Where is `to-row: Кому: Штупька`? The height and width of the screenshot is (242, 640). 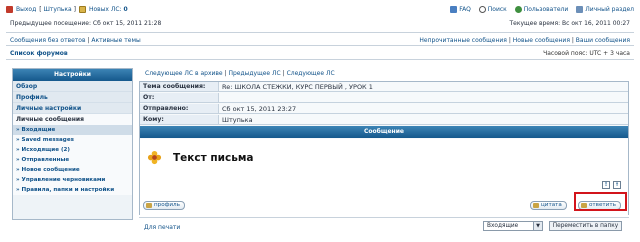 to-row: Кому: Штупька is located at coordinates (384, 120).